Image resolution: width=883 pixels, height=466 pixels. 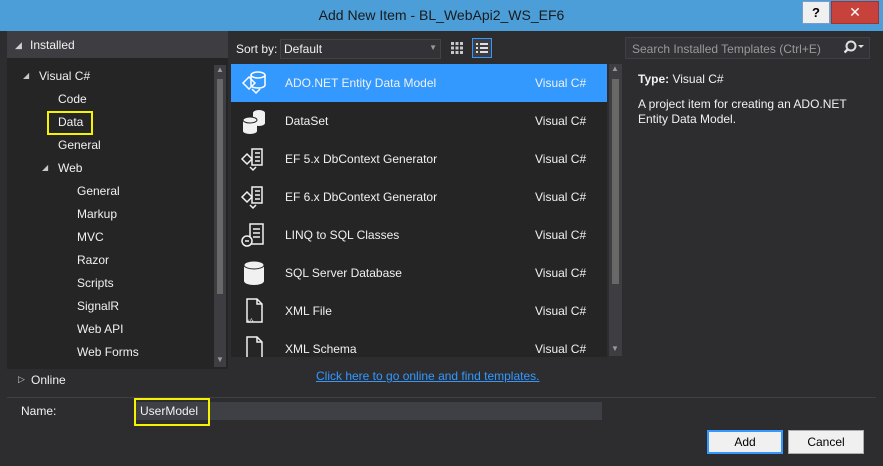 I want to click on name-label: Name:, so click(x=39, y=411).